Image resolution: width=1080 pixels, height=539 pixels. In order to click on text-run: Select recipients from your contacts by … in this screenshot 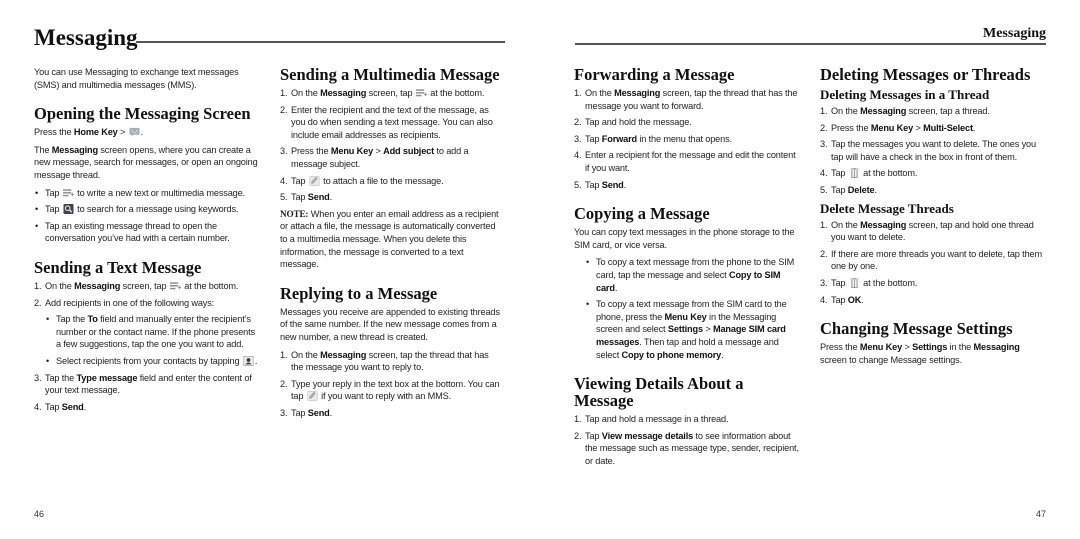, I will do `click(149, 360)`.